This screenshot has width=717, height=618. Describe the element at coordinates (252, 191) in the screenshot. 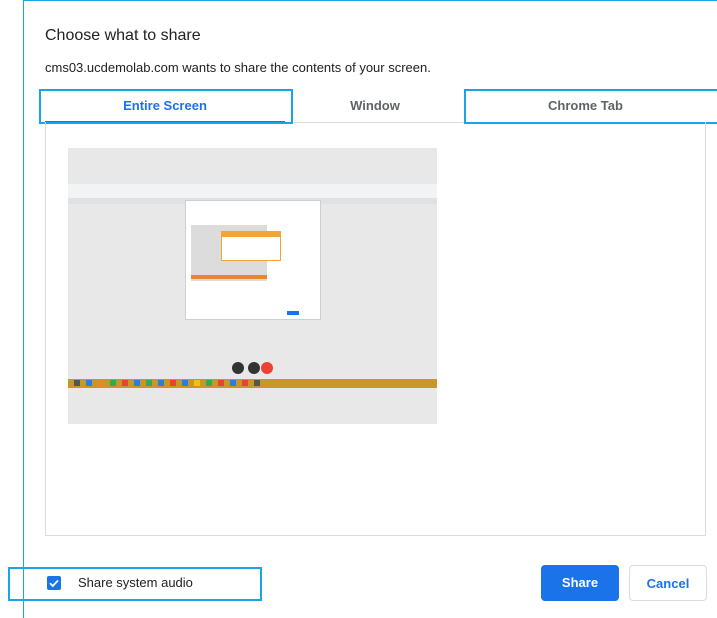

I see `thumbnail-browser-toolbar` at that location.